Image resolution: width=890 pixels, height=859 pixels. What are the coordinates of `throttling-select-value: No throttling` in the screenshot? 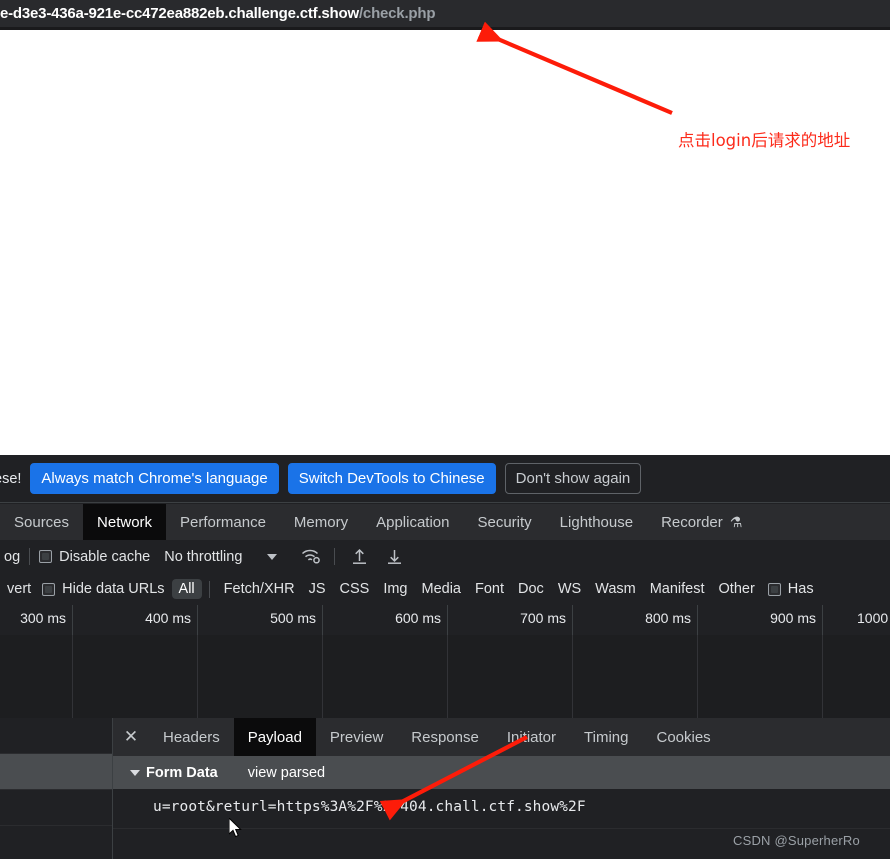 It's located at (203, 557).